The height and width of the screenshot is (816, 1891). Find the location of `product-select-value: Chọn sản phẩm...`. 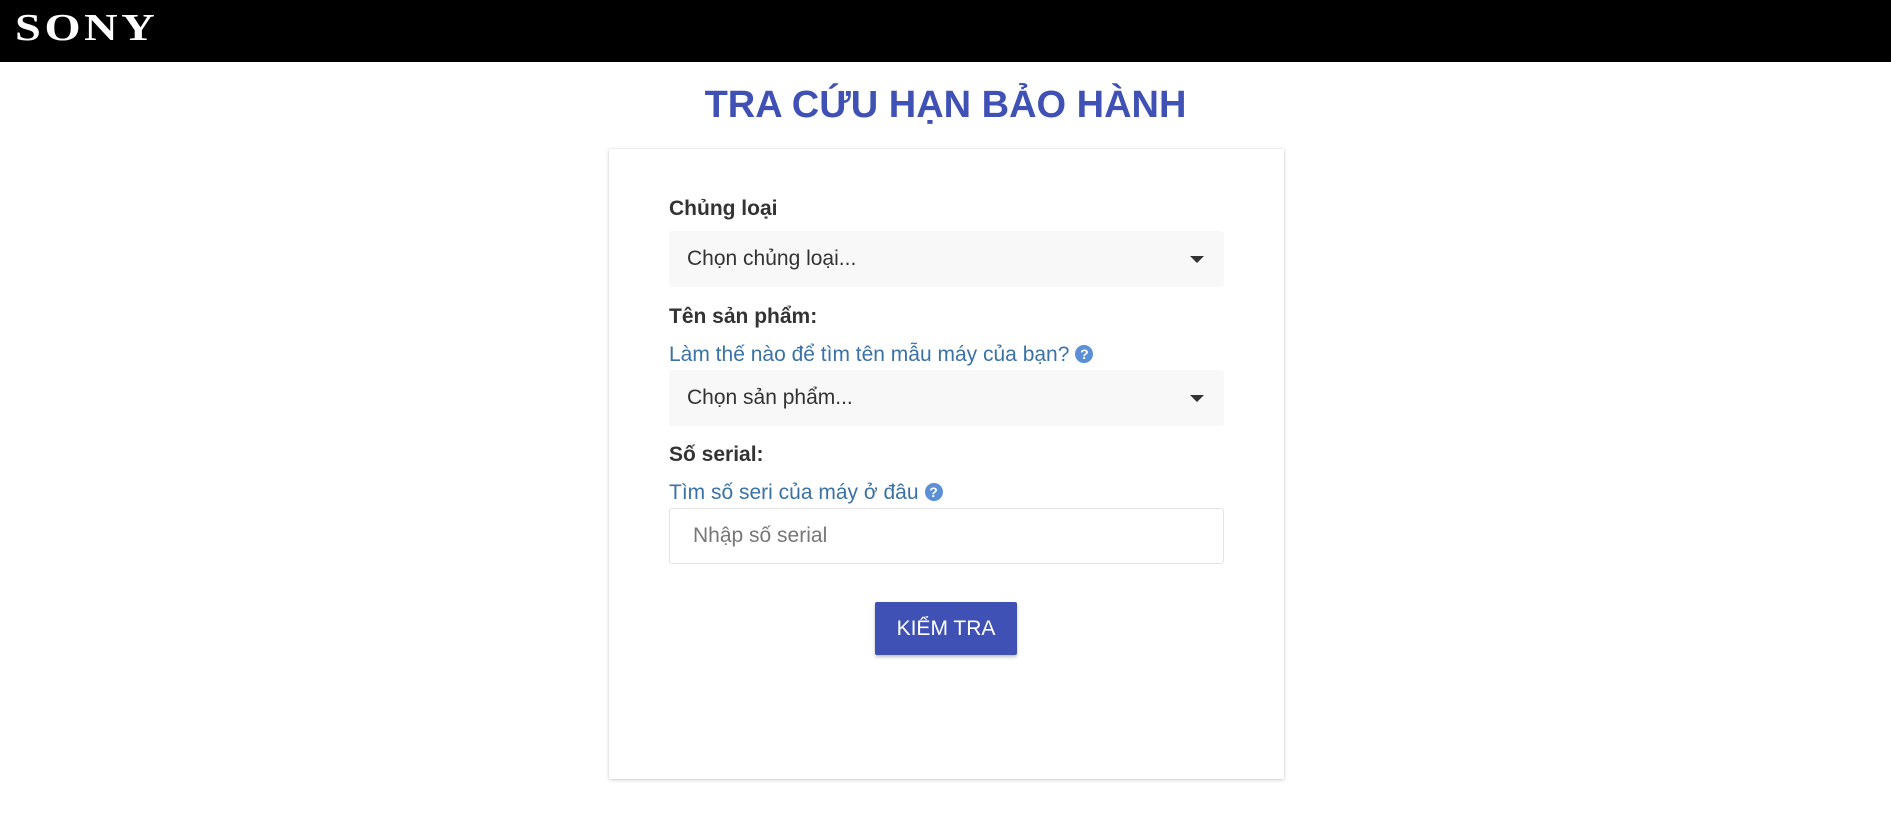

product-select-value: Chọn sản phẩm... is located at coordinates (770, 397).